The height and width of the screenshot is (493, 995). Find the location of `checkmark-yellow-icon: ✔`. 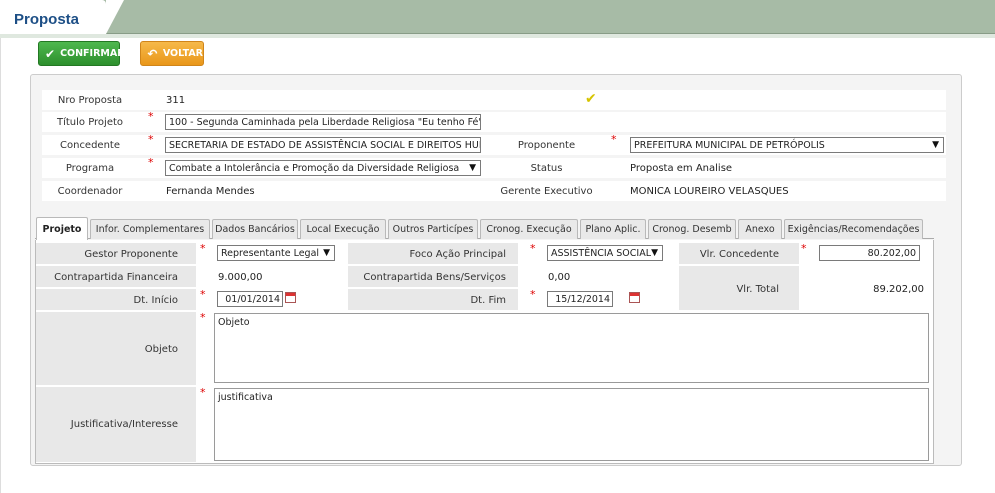

checkmark-yellow-icon: ✔ is located at coordinates (591, 99).